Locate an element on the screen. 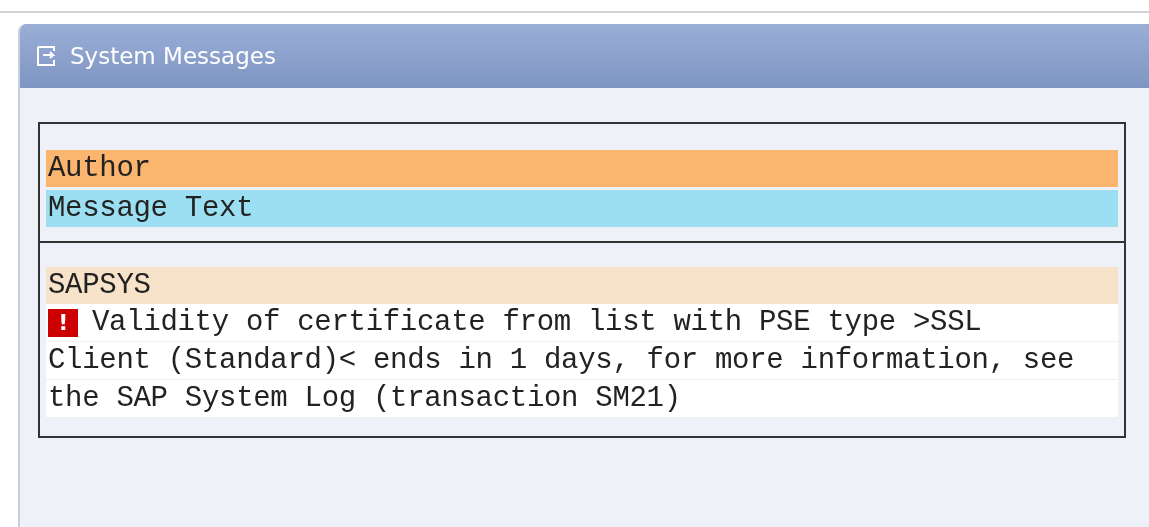  author-cell: SAPSYS is located at coordinates (582, 285).